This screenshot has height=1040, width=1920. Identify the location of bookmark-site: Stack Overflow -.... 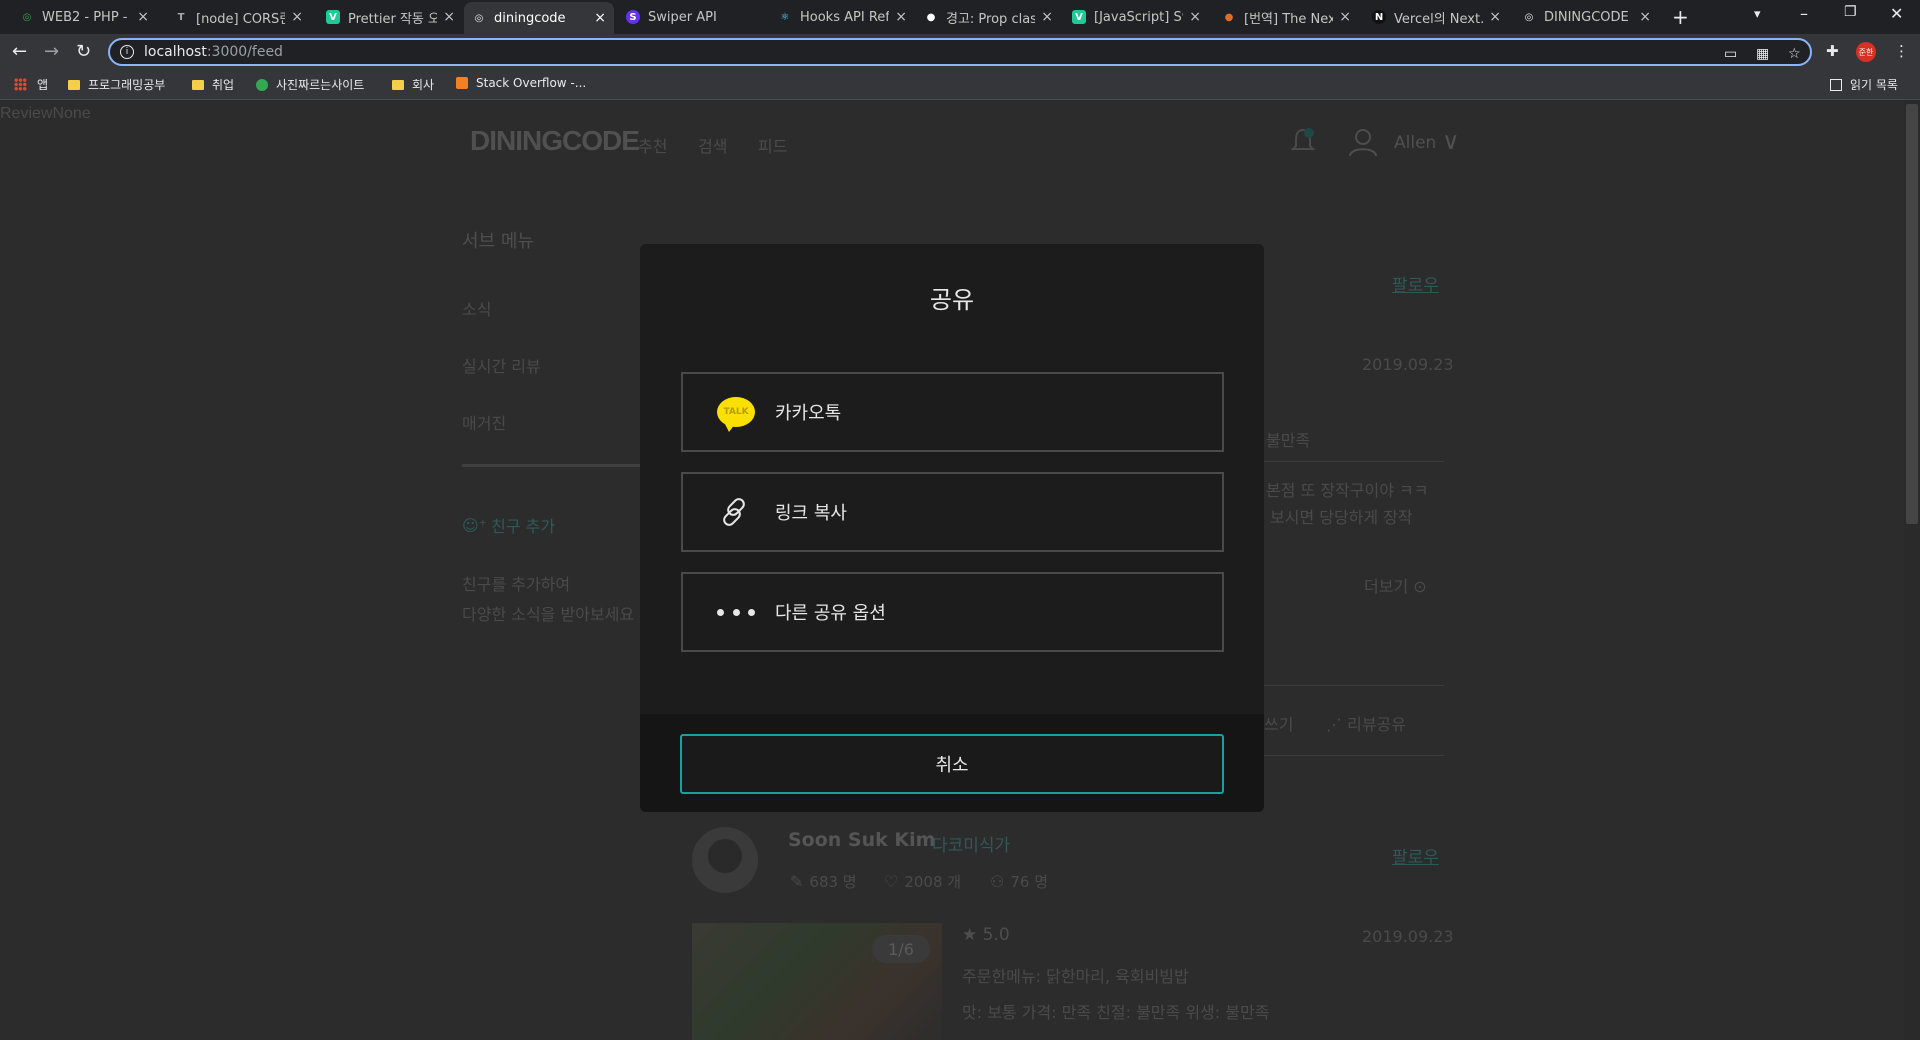
(521, 83).